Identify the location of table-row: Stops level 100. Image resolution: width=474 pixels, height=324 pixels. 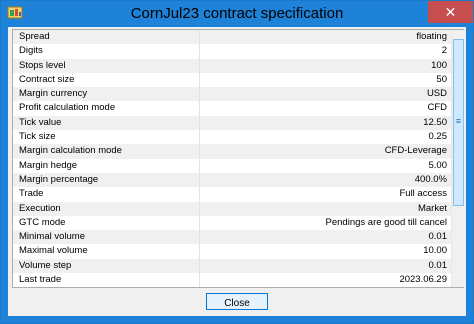
(232, 65).